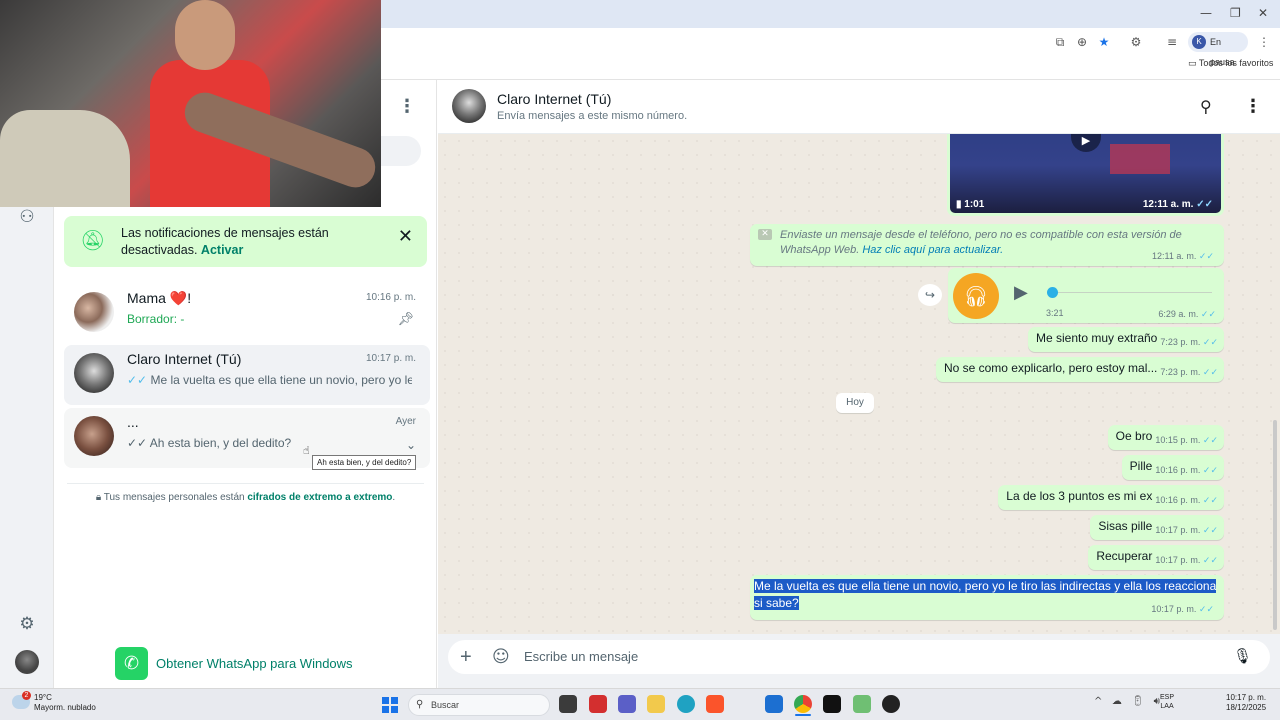  What do you see at coordinates (390, 705) in the screenshot?
I see `windows-start-icon` at bounding box center [390, 705].